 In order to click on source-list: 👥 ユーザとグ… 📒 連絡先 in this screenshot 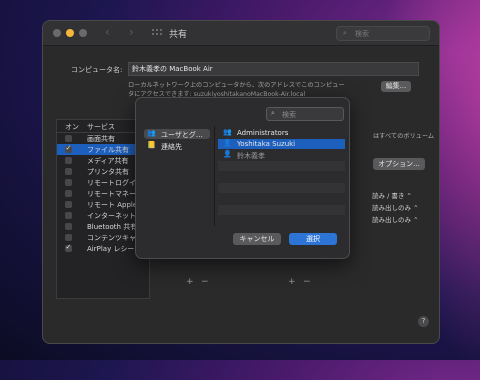, I will do `click(177, 176)`.